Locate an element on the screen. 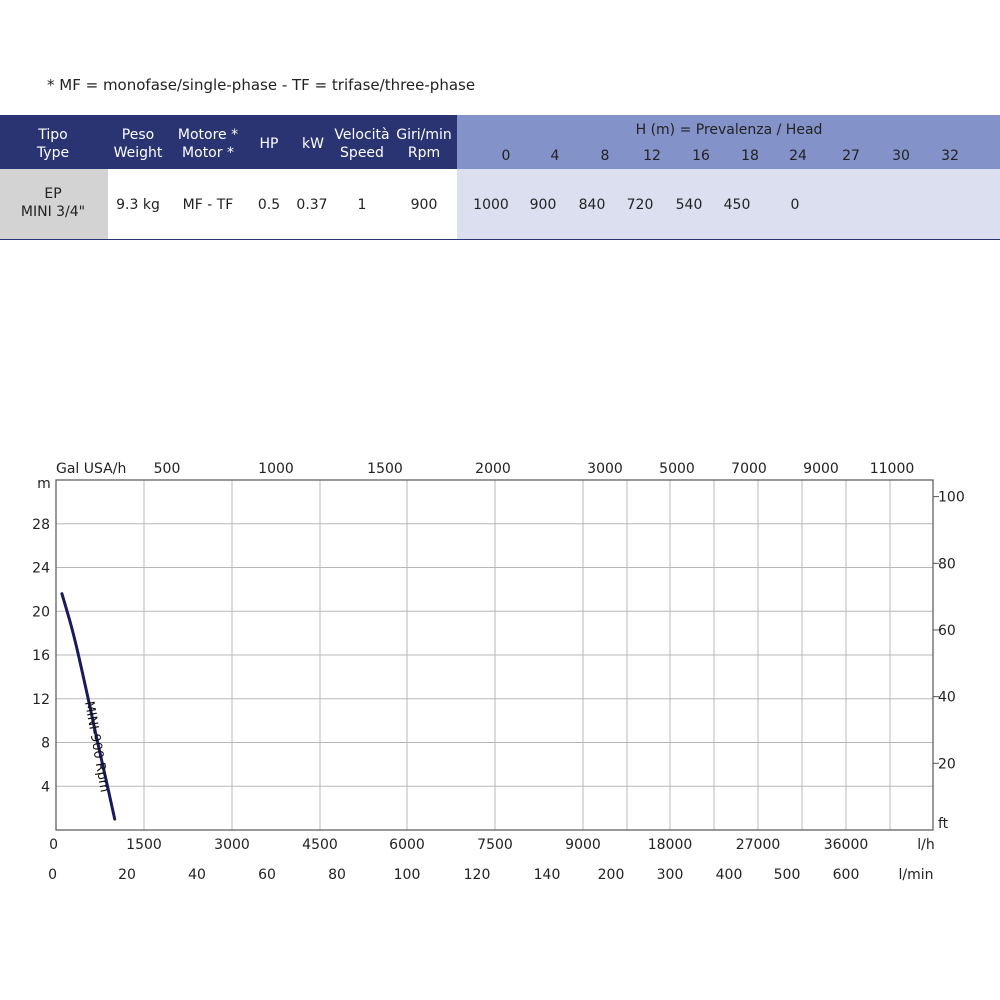 The height and width of the screenshot is (1000, 1000). head-value: 16 is located at coordinates (701, 156).